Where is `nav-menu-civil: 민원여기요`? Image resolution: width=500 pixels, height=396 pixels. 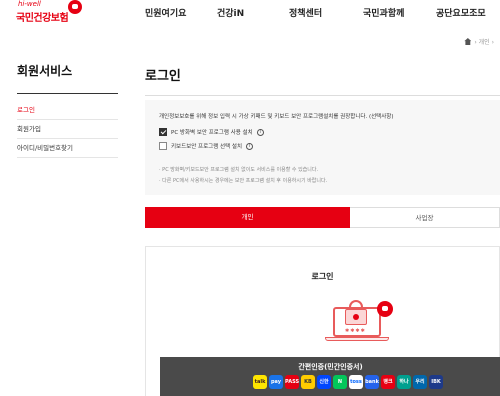
nav-menu-civil: 민원여기요 is located at coordinates (165, 12).